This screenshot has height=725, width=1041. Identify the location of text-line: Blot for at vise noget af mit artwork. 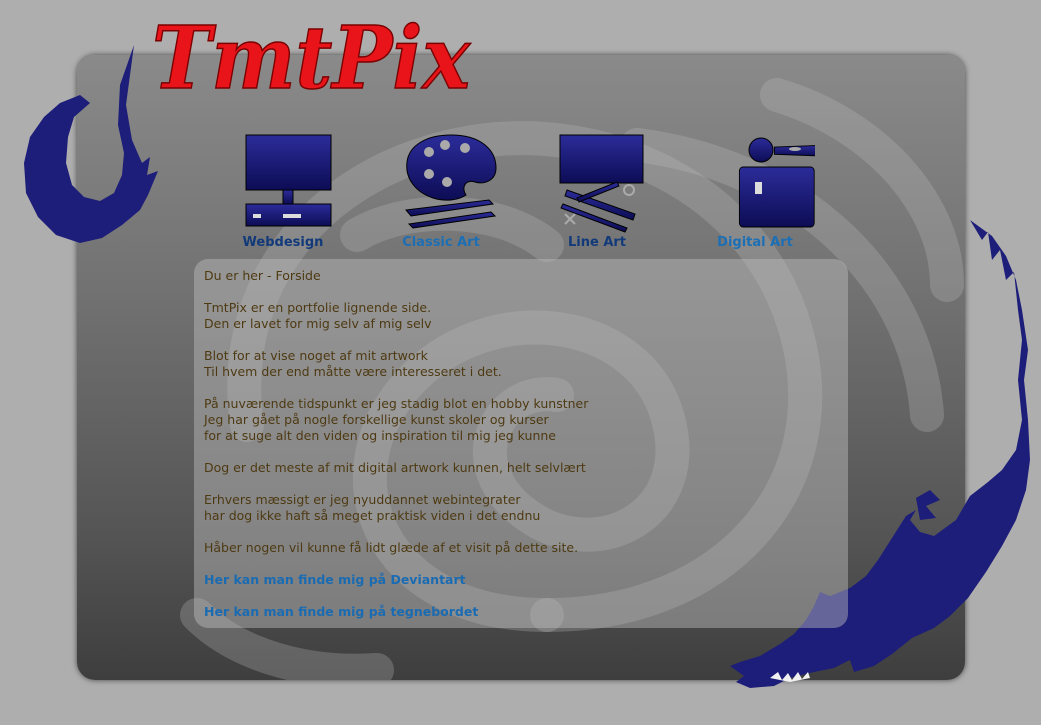
(316, 355).